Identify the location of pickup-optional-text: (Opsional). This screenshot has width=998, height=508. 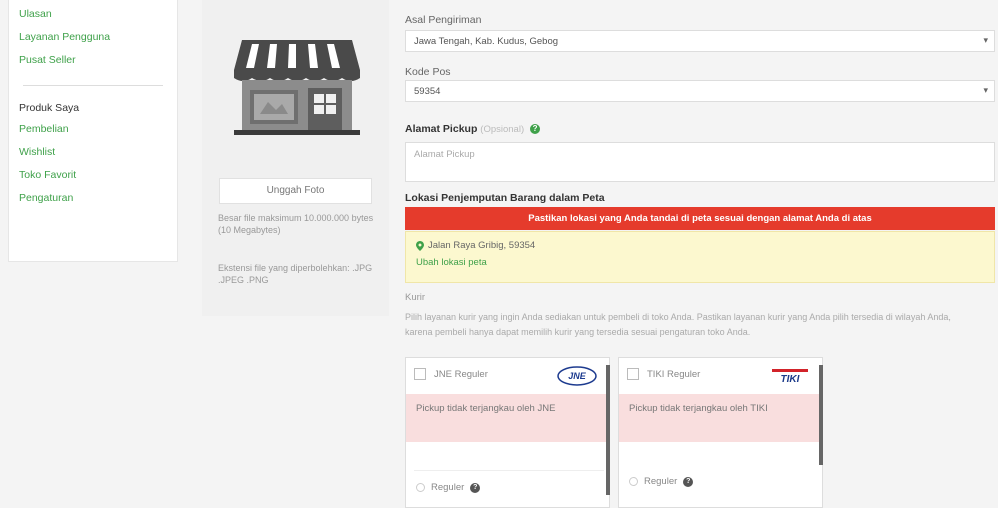
(502, 129).